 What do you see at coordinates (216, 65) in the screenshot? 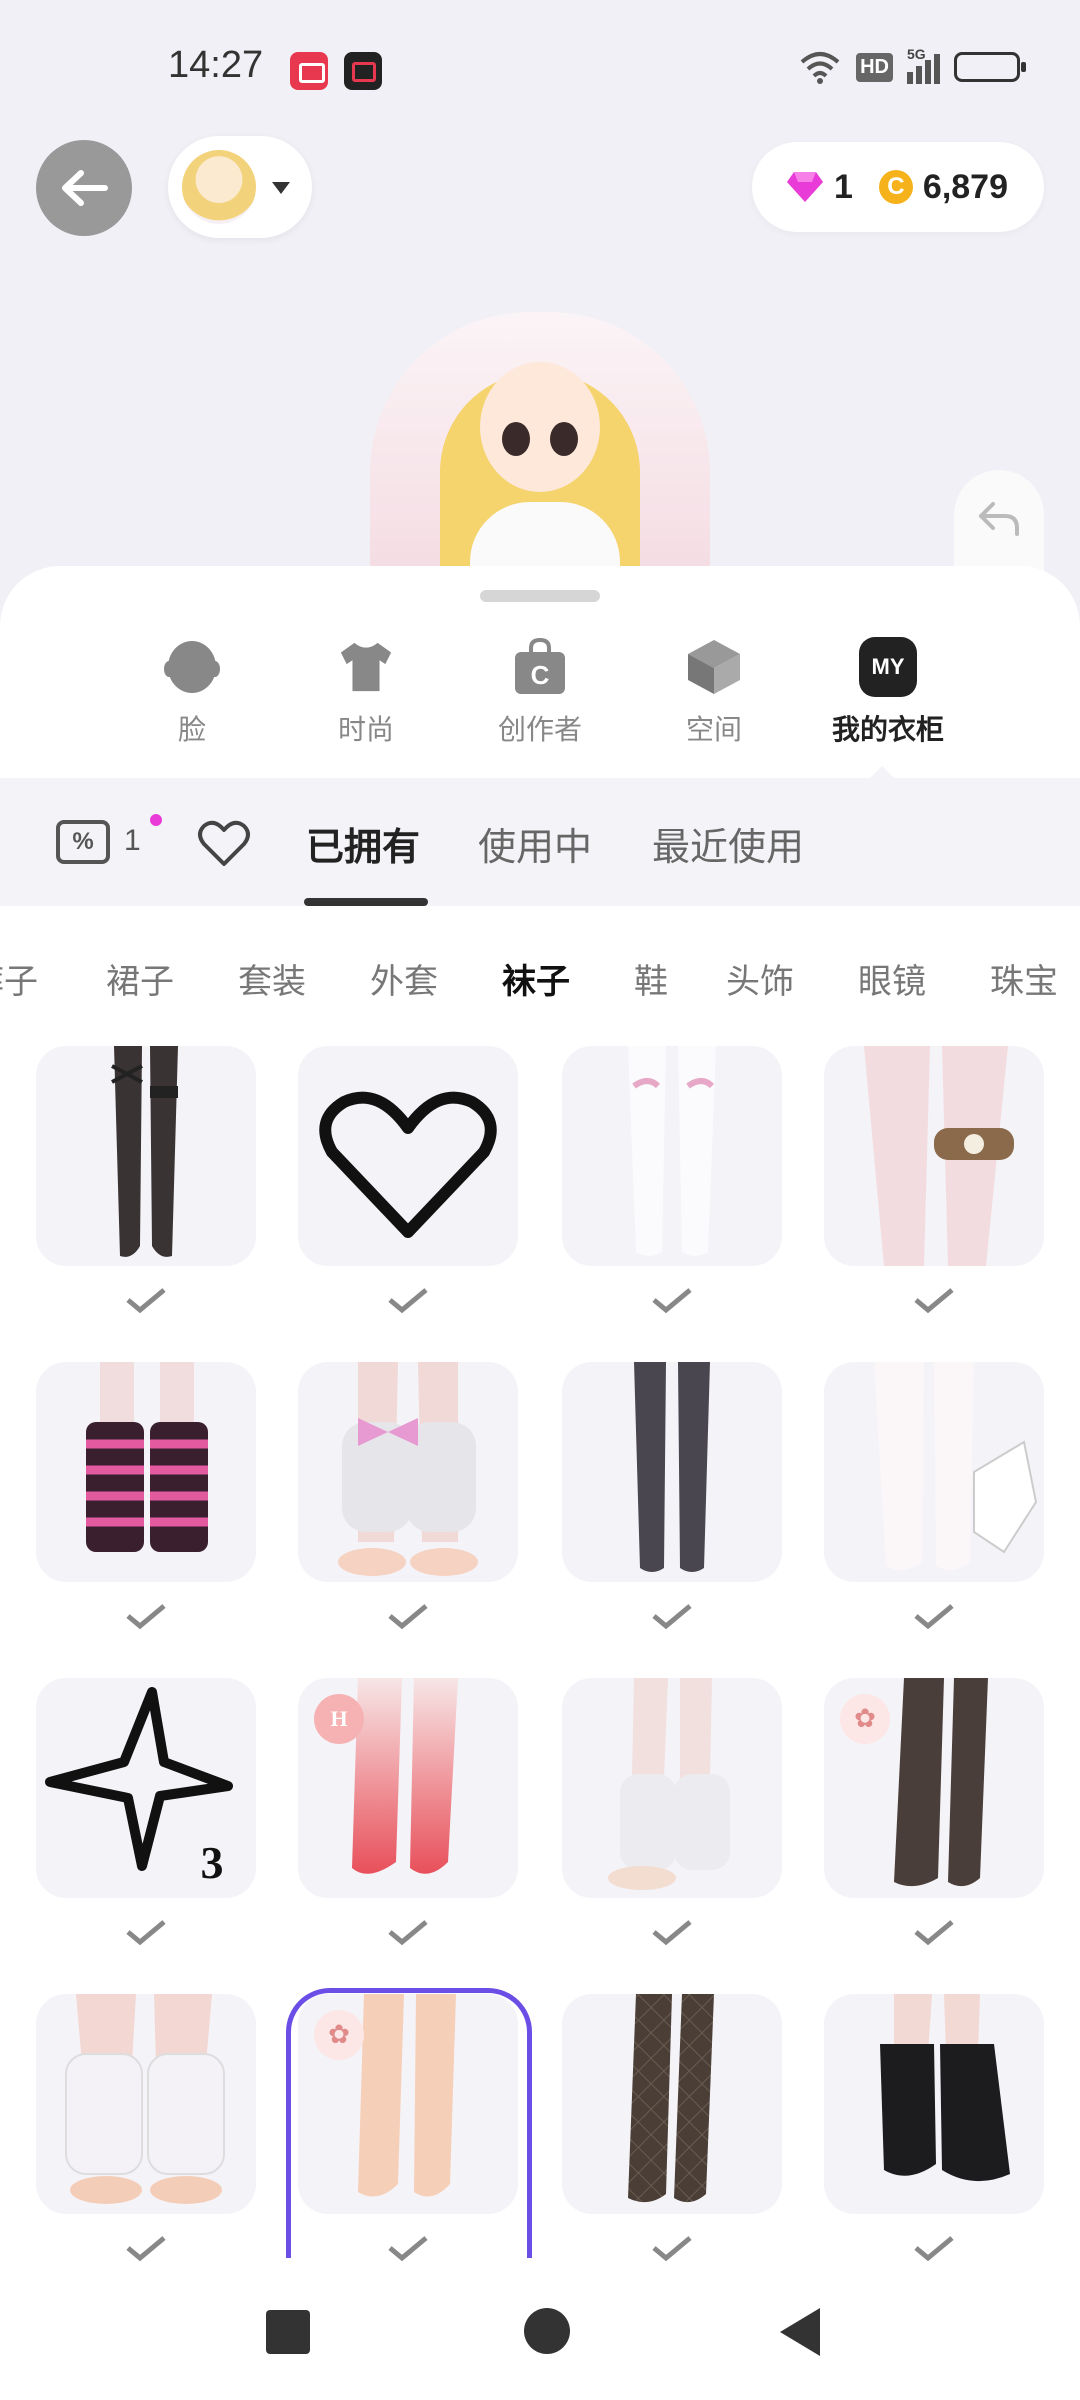
I see `status-time: 14:27` at bounding box center [216, 65].